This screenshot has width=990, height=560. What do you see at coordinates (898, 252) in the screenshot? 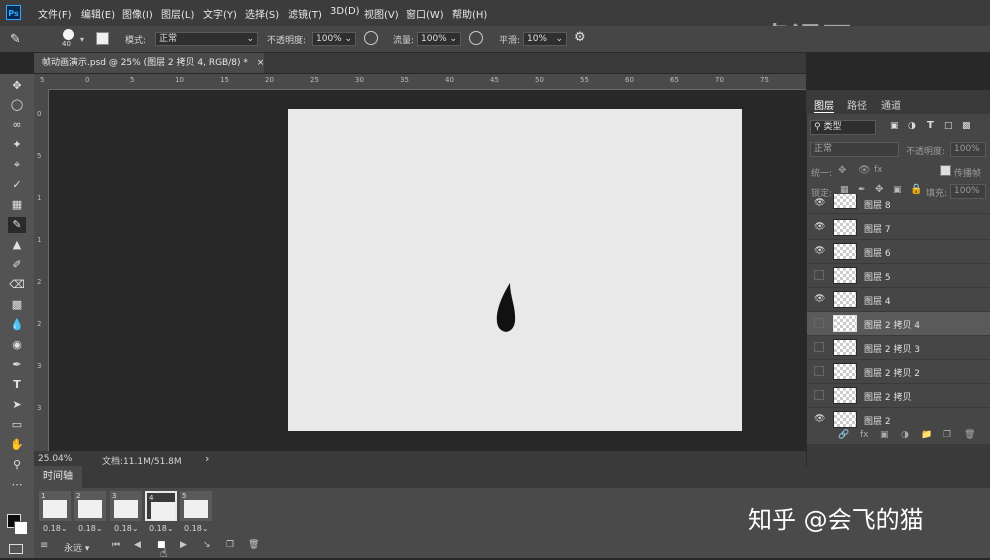
I see `layer-row: 👁 图层 6` at bounding box center [898, 252].